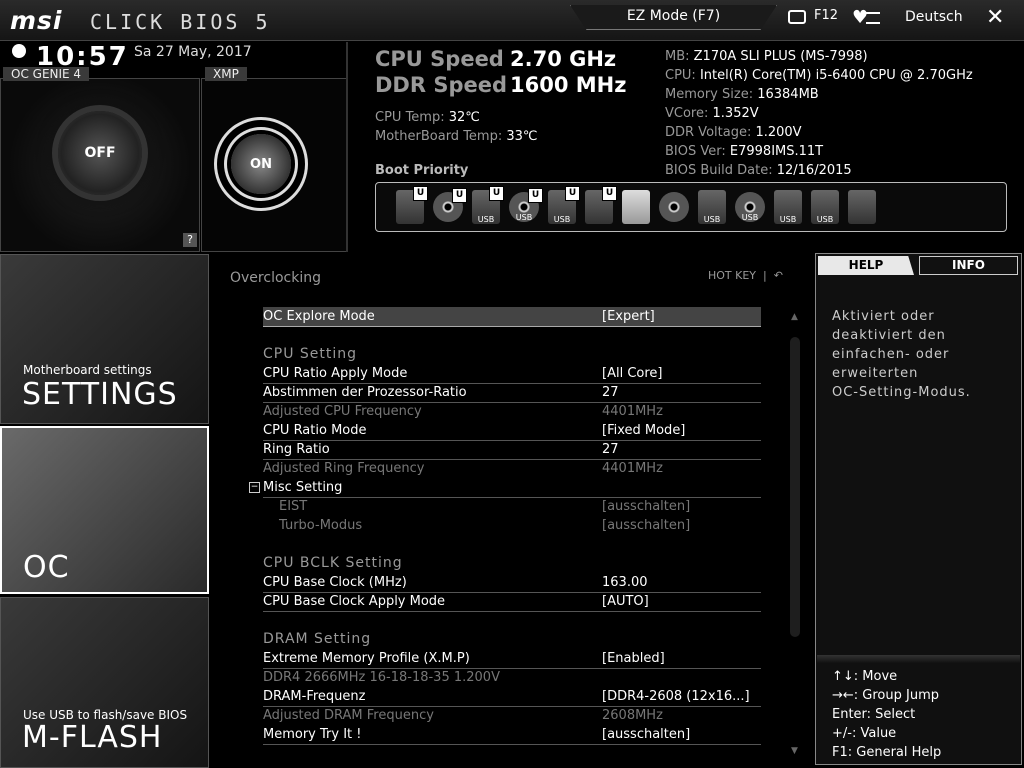 This screenshot has height=768, width=1024. I want to click on setting-label: Misc Setting, so click(303, 487).